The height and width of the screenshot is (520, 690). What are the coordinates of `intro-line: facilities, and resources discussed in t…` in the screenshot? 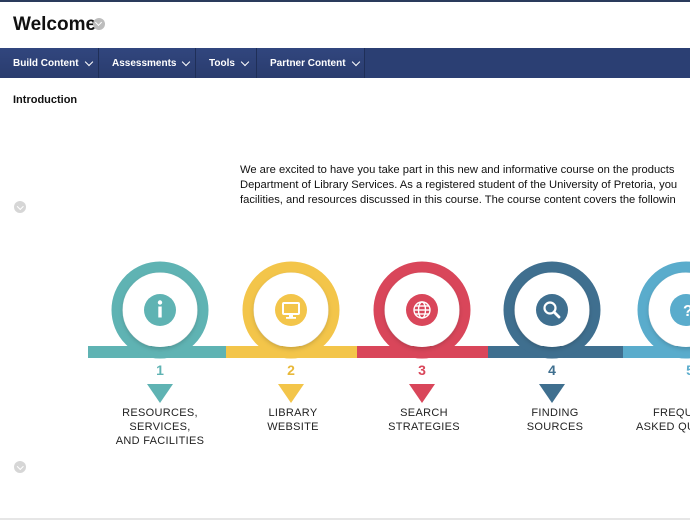 It's located at (458, 200).